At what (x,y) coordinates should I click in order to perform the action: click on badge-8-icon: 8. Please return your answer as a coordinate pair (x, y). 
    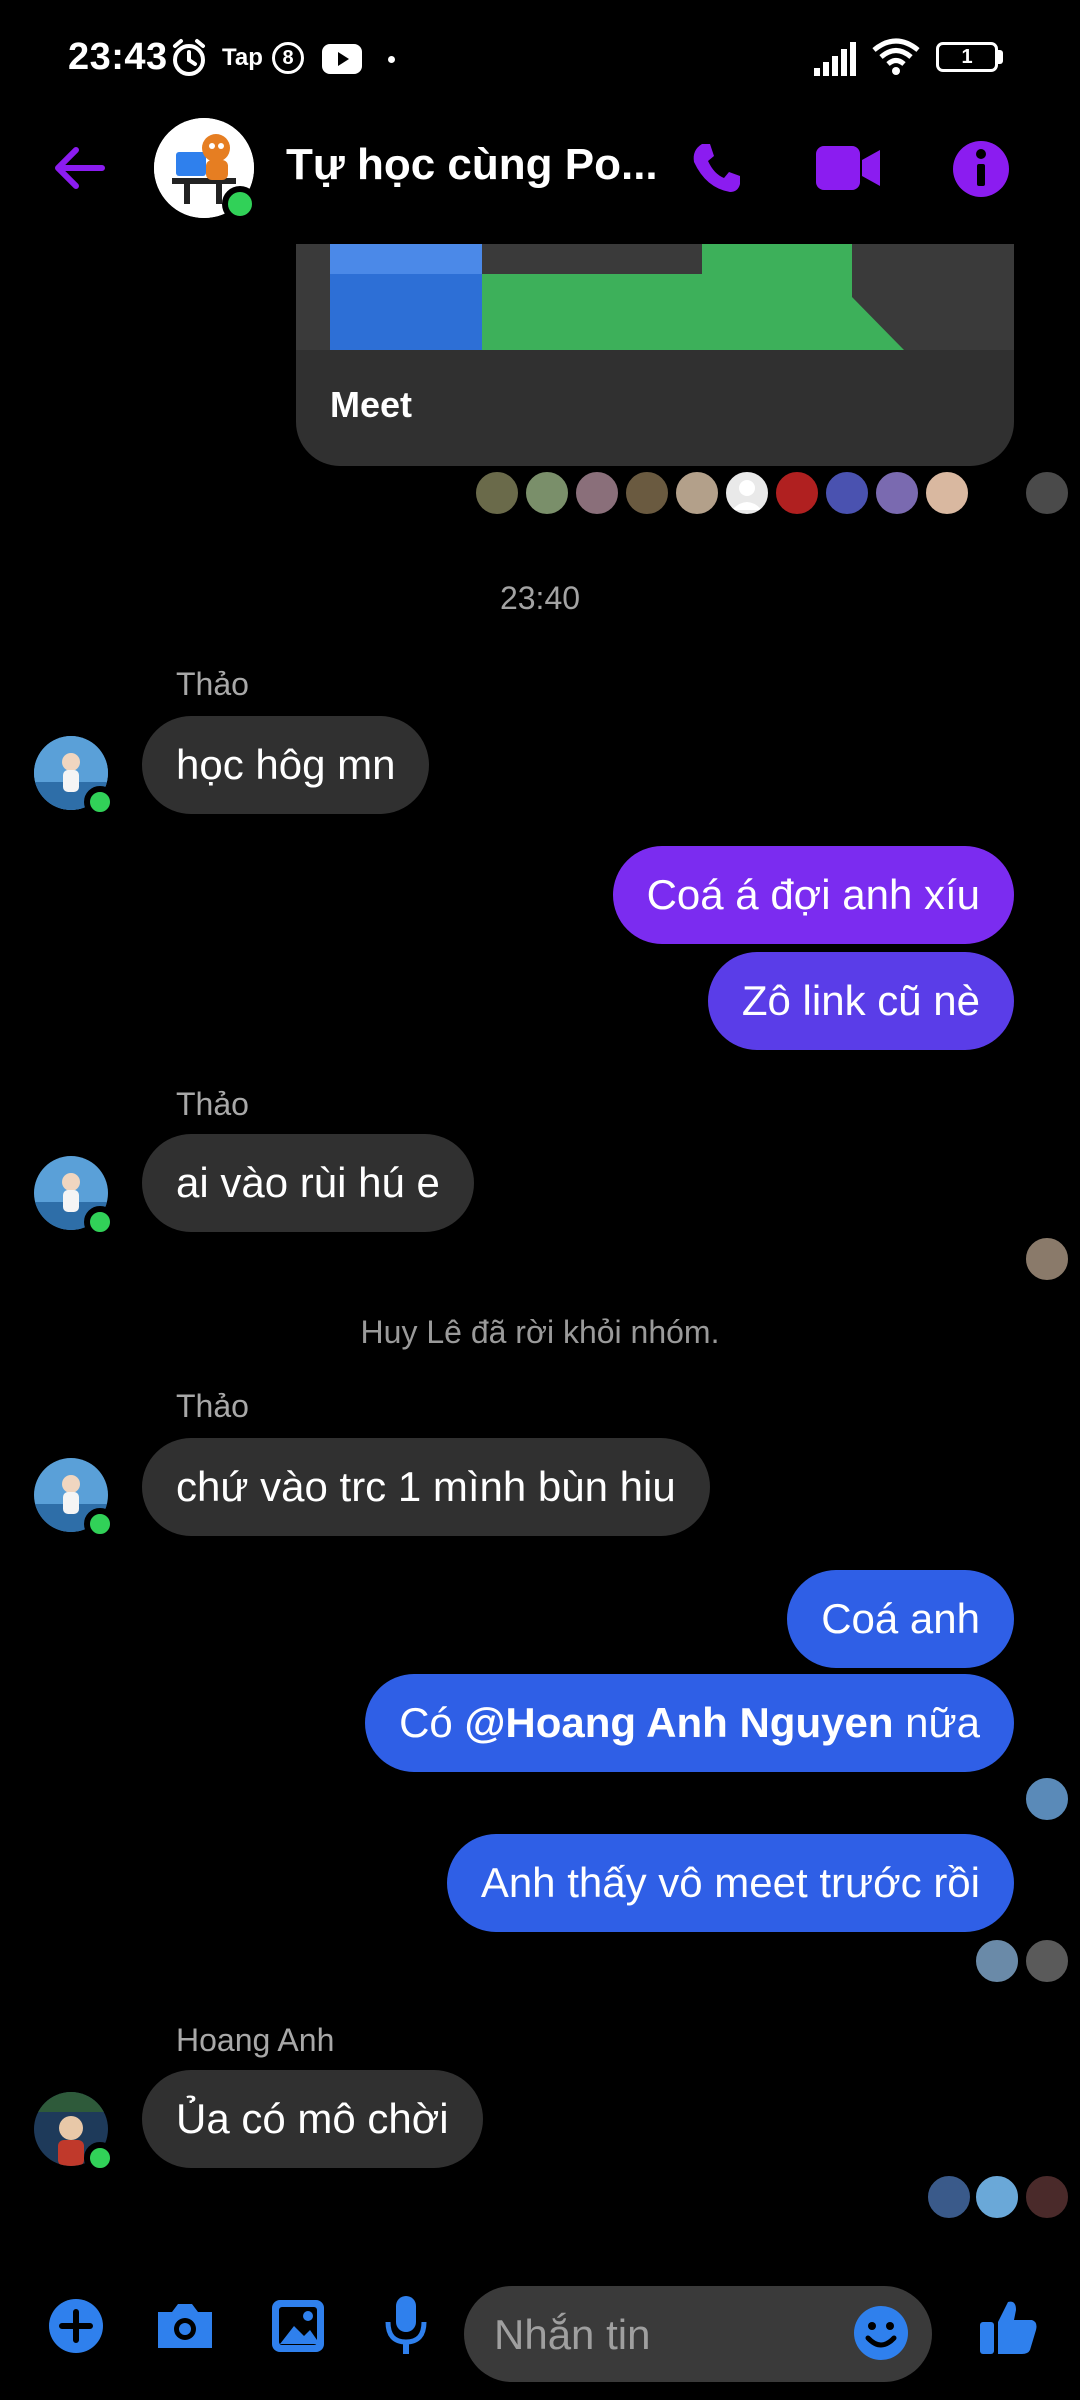
    Looking at the image, I should click on (288, 58).